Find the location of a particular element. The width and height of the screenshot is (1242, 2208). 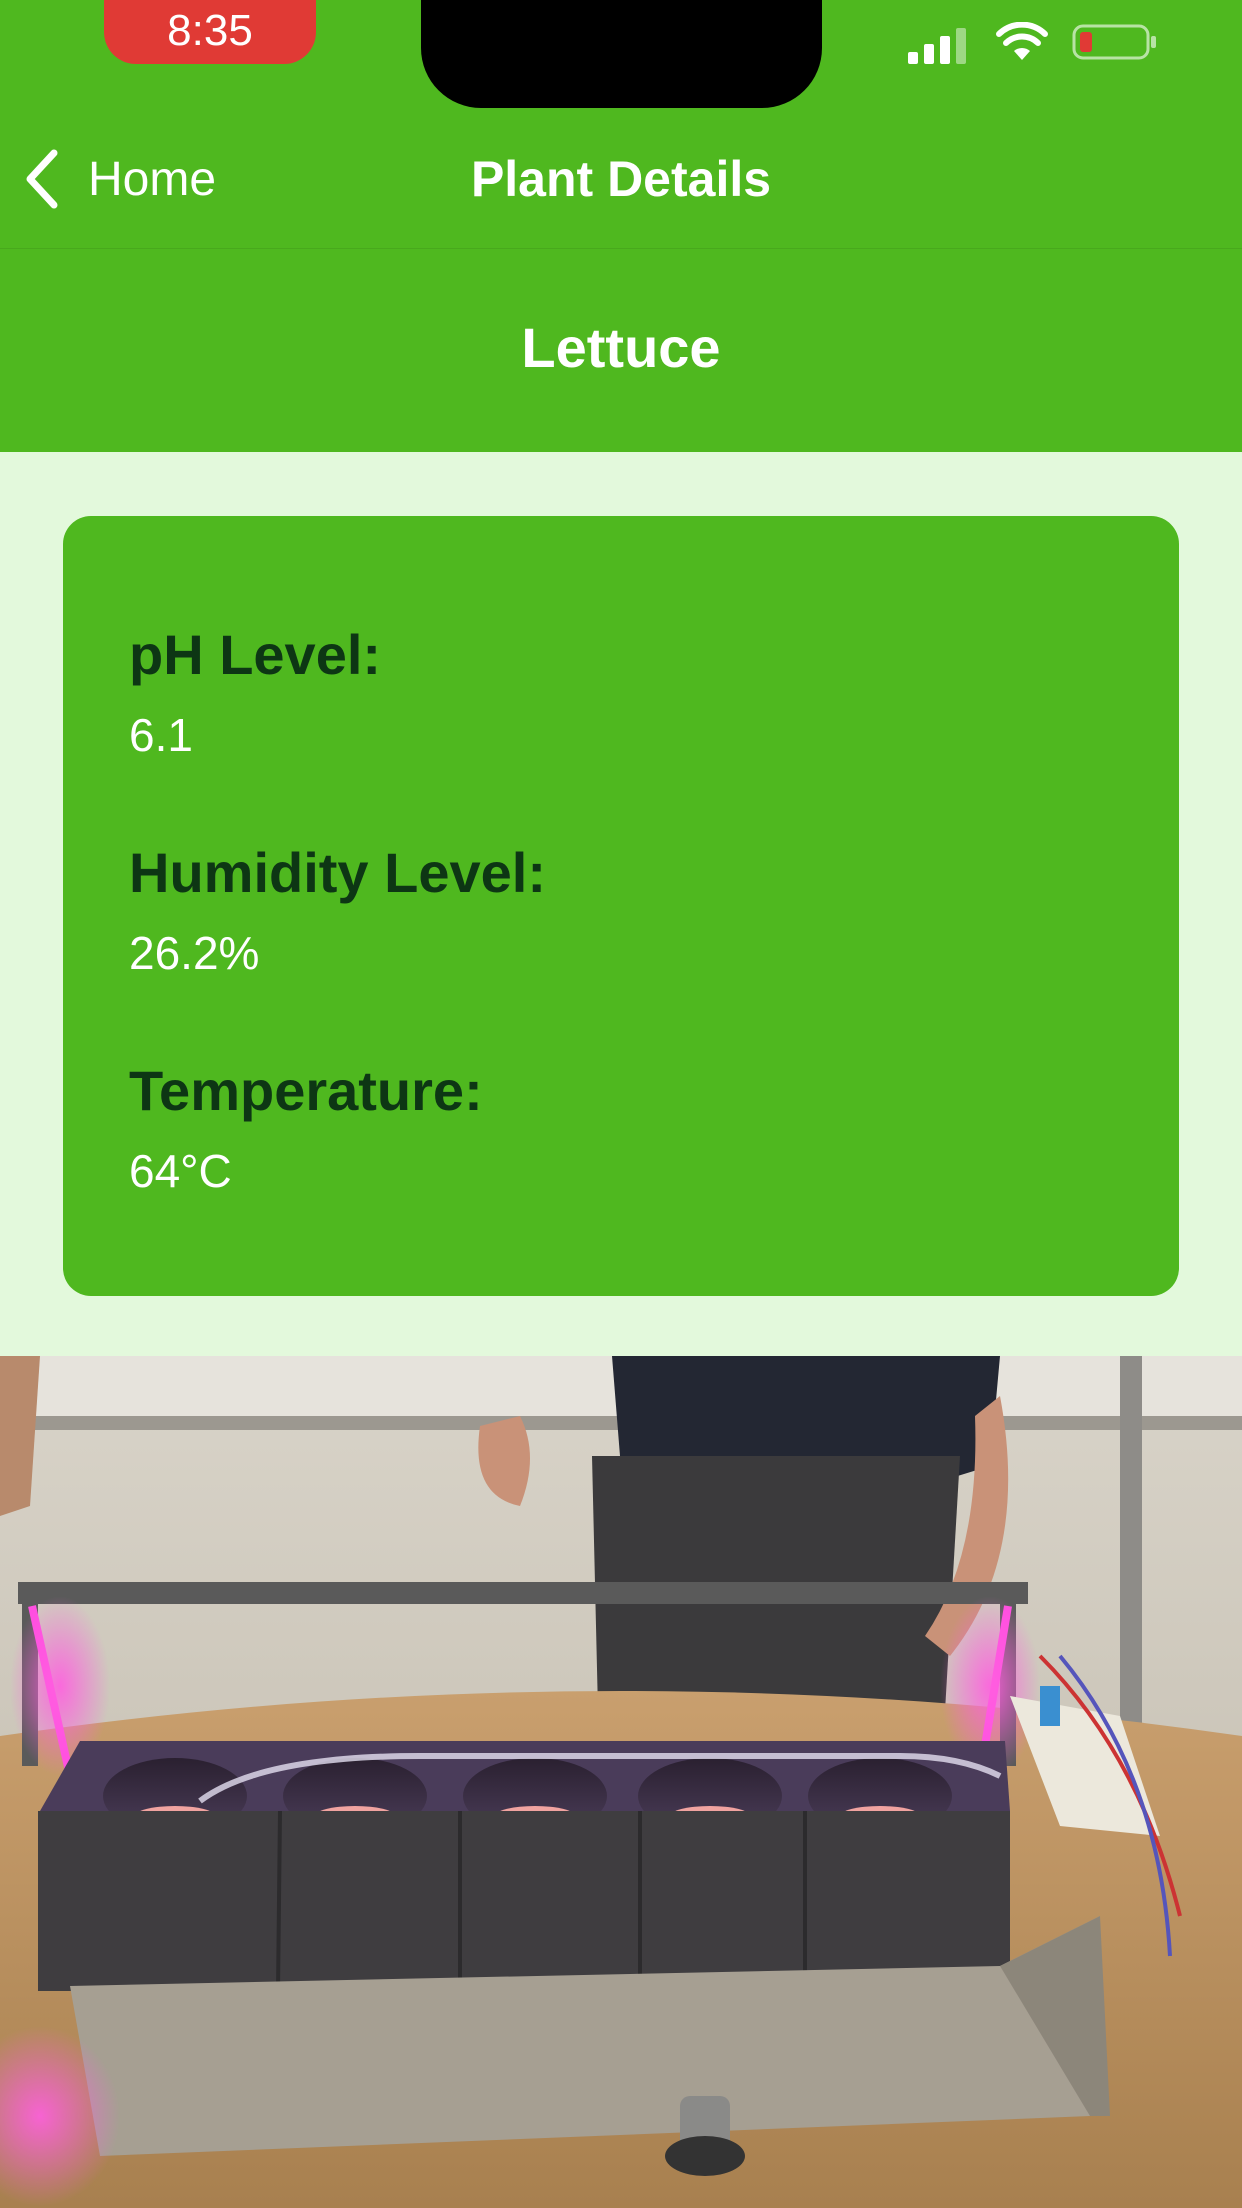

plant-header: Lettuce is located at coordinates (621, 350).